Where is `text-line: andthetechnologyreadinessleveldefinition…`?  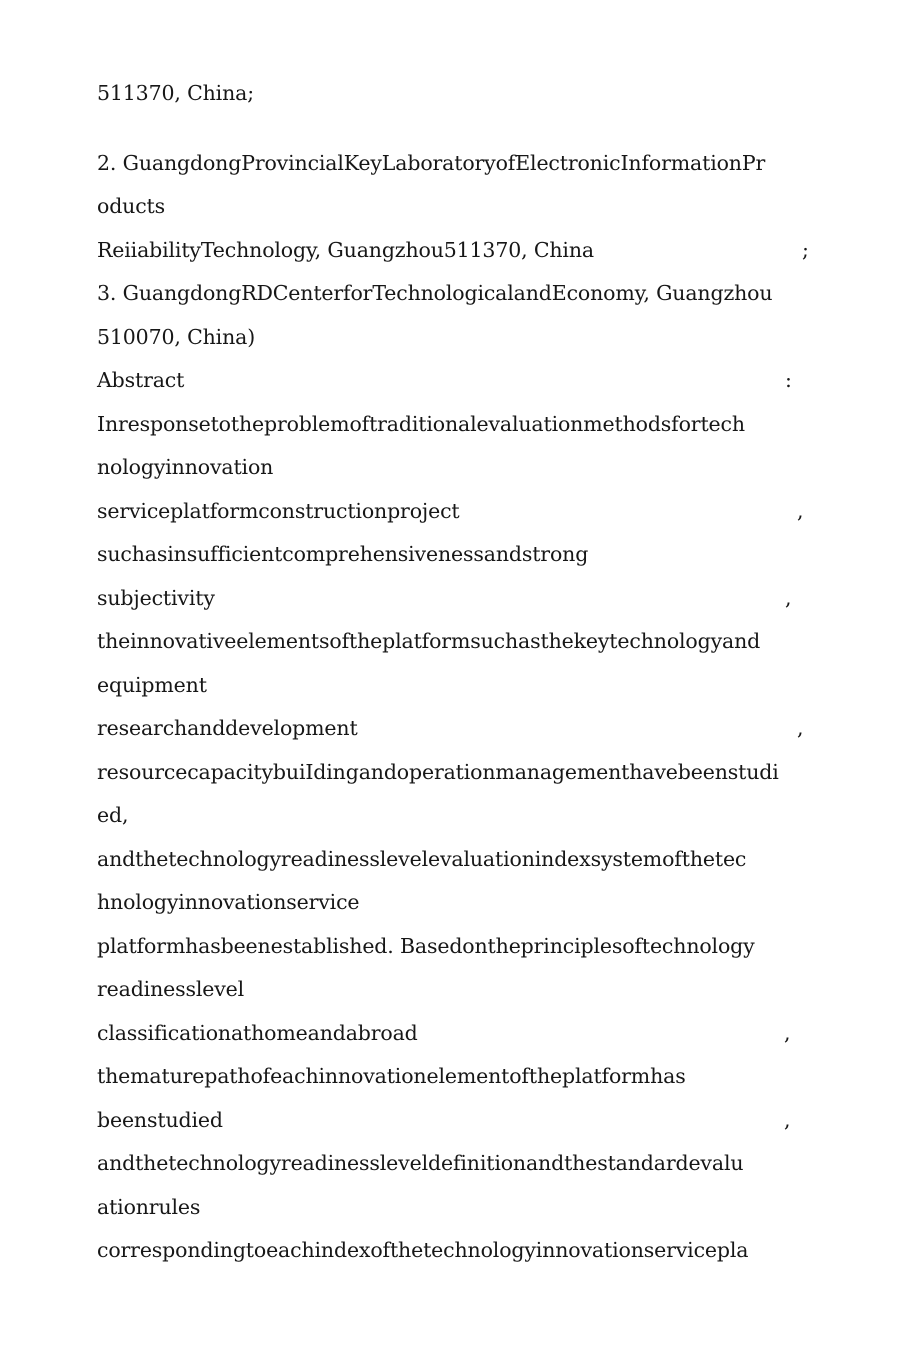
text-line: andthetechnologyreadinessleveldefinition… is located at coordinates (453, 1164).